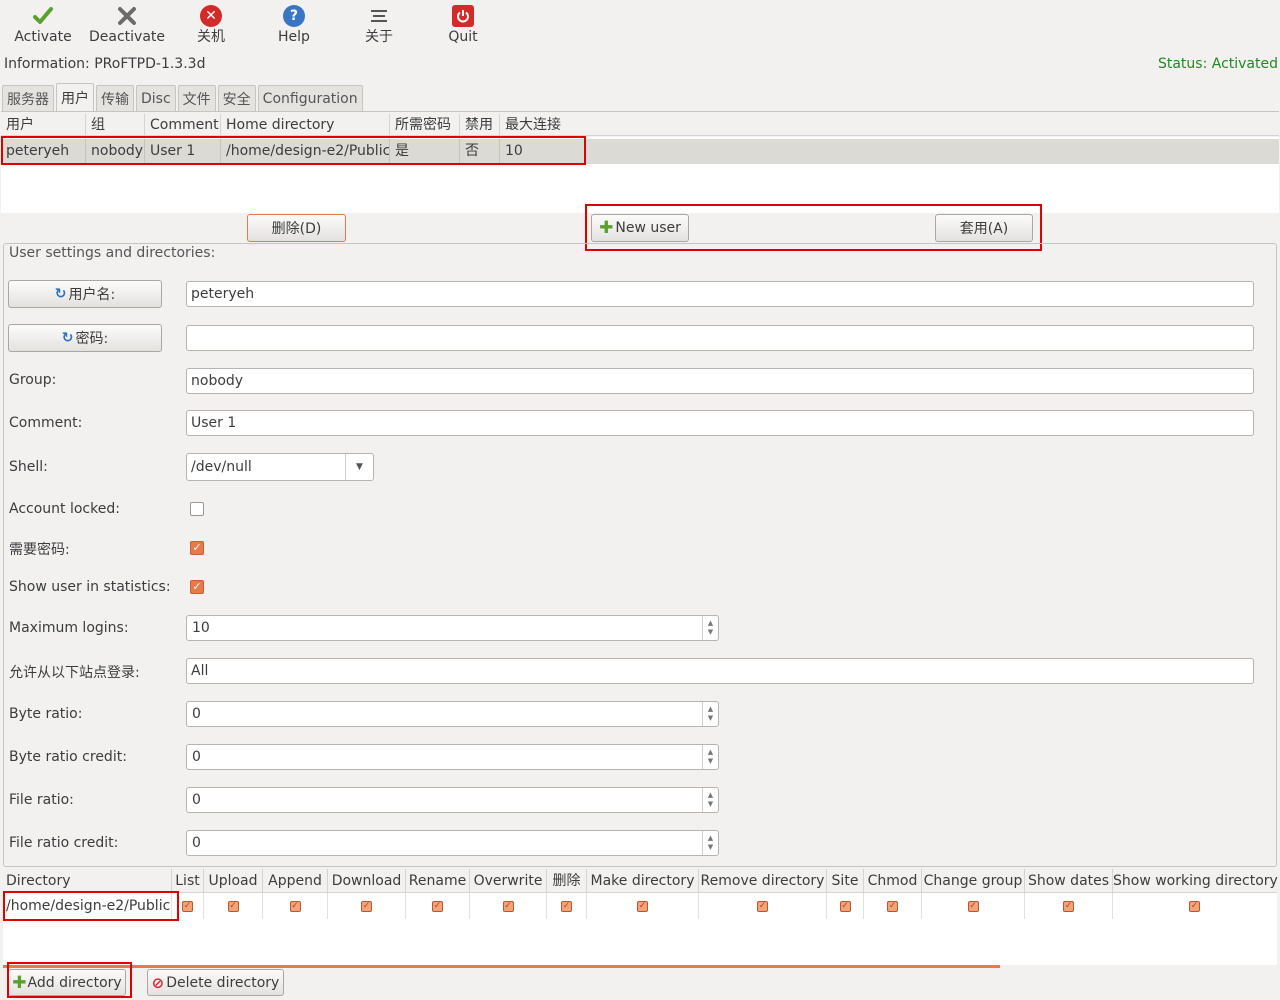 This screenshot has width=1280, height=1000. I want to click on column-require-password: 所需密码, so click(425, 125).